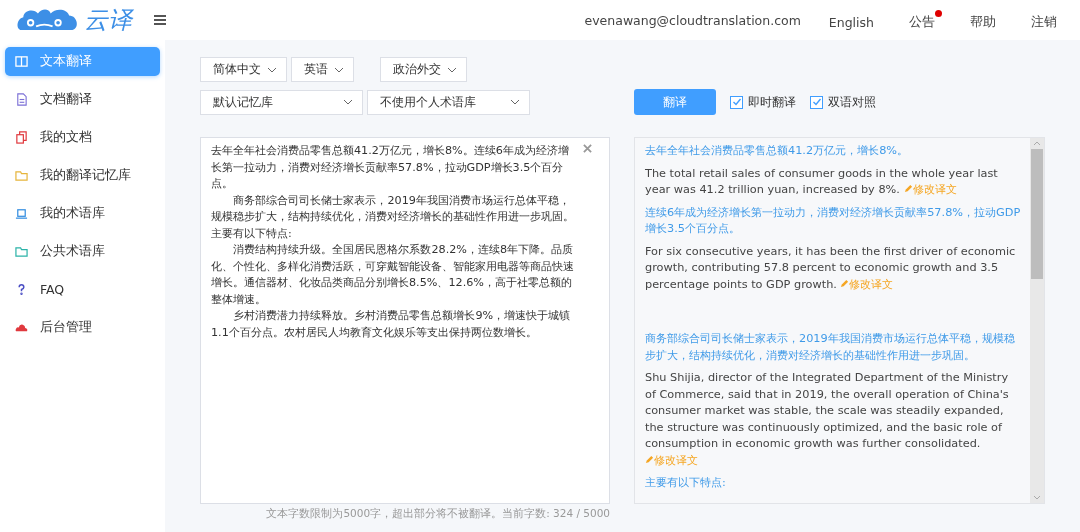 This screenshot has height=532, width=1080. What do you see at coordinates (322, 69) in the screenshot?
I see `target-language-select: 英语` at bounding box center [322, 69].